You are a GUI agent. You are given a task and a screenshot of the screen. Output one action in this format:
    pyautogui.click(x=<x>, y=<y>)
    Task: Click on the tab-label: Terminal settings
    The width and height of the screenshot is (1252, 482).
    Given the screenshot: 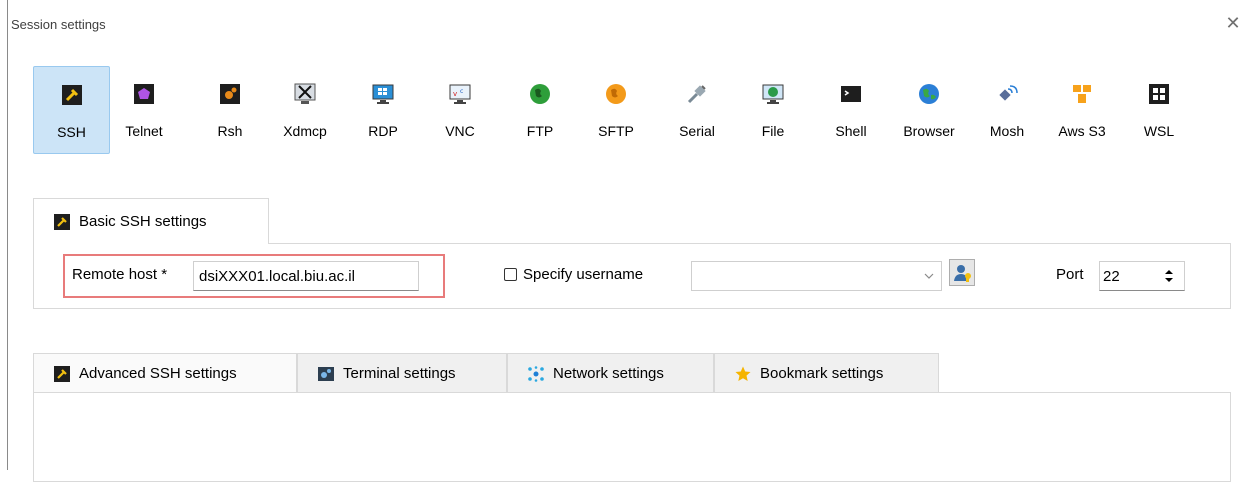 What is the action you would take?
    pyautogui.click(x=399, y=373)
    